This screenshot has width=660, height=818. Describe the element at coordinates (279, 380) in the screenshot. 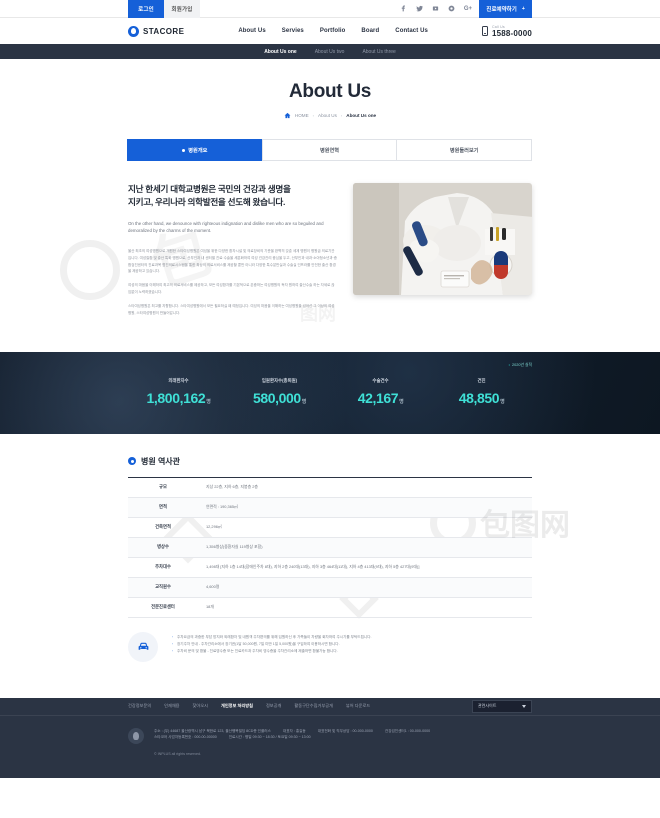

I see `stat-label: 입원환자수(총퇴원)` at that location.